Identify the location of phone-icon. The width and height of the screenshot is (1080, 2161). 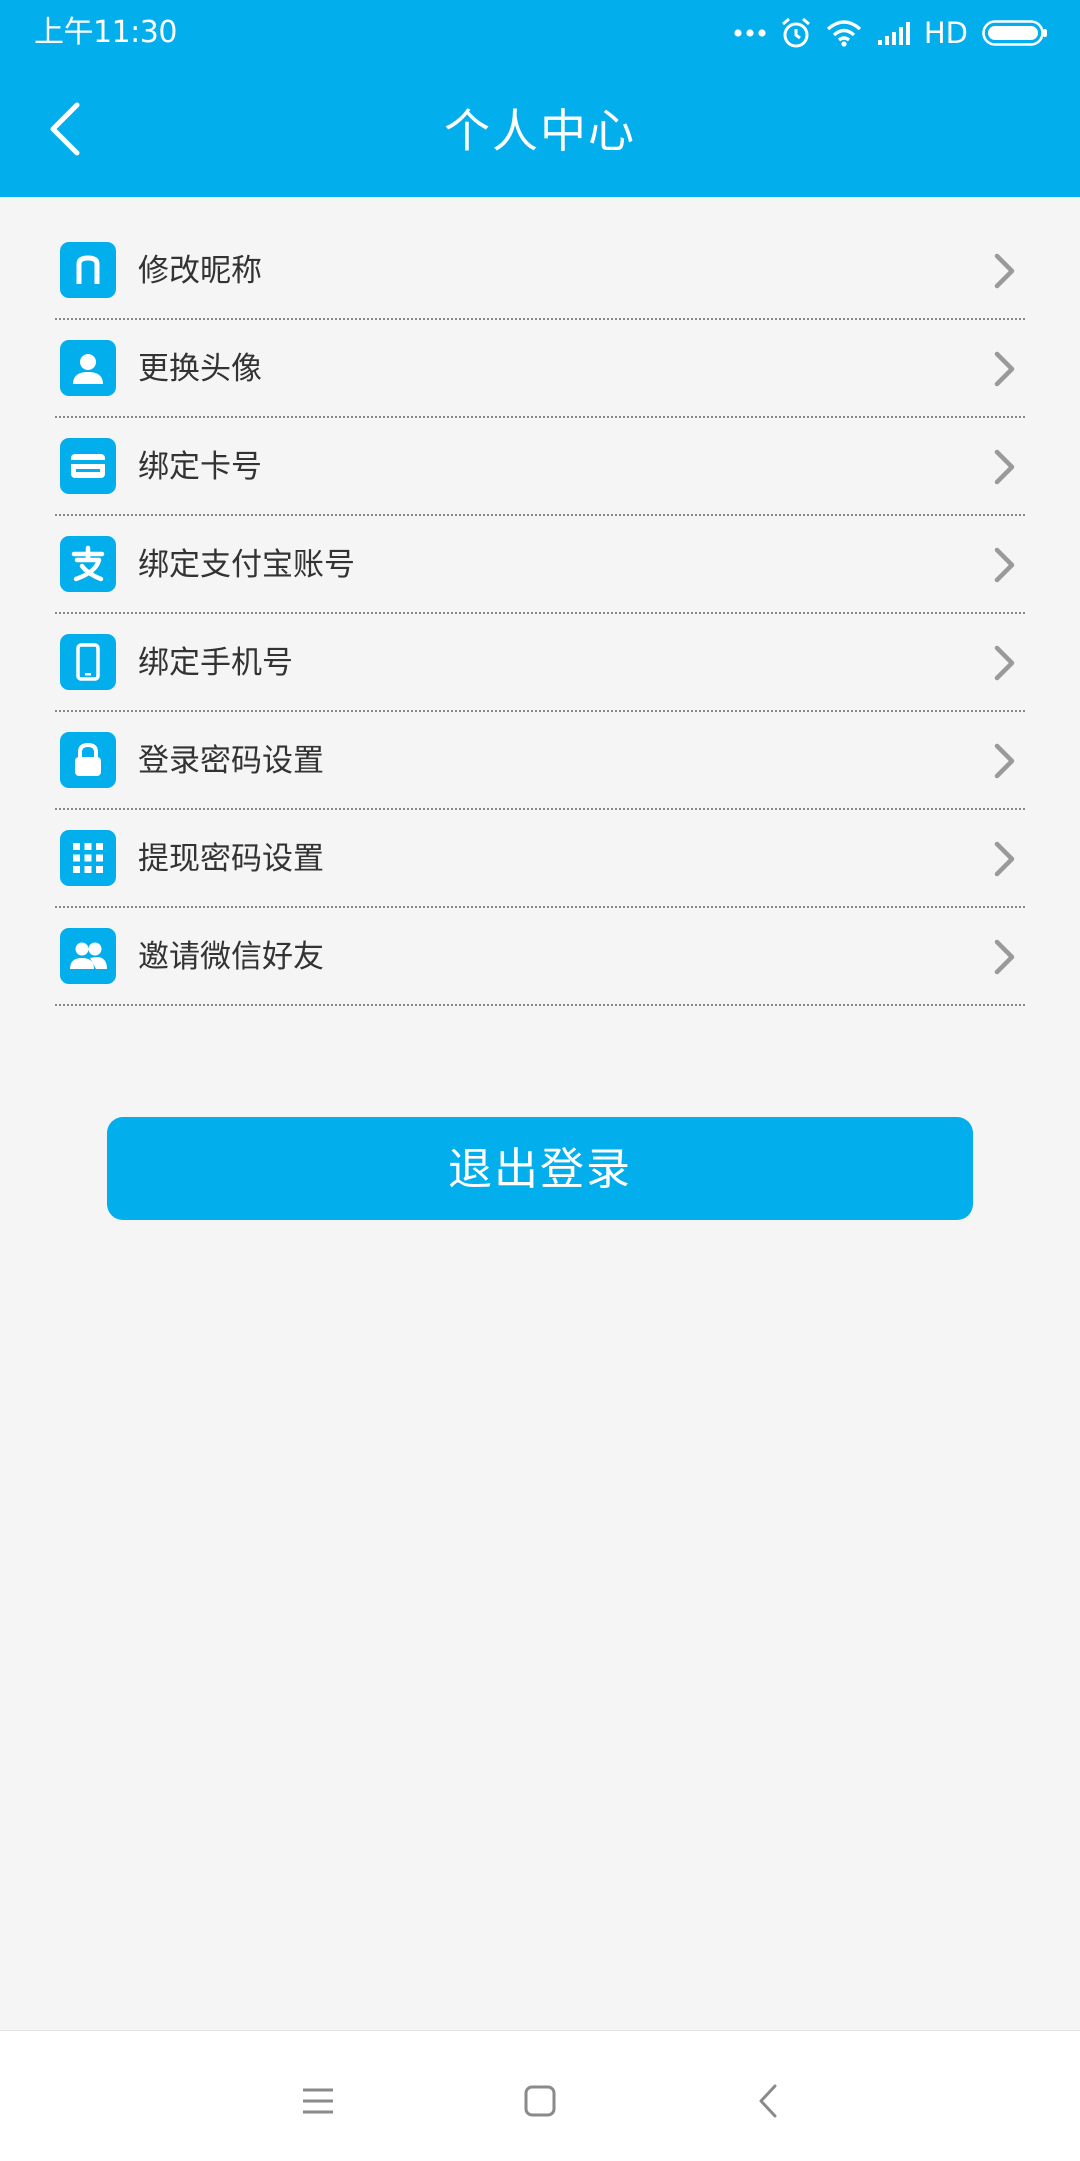
(88, 662).